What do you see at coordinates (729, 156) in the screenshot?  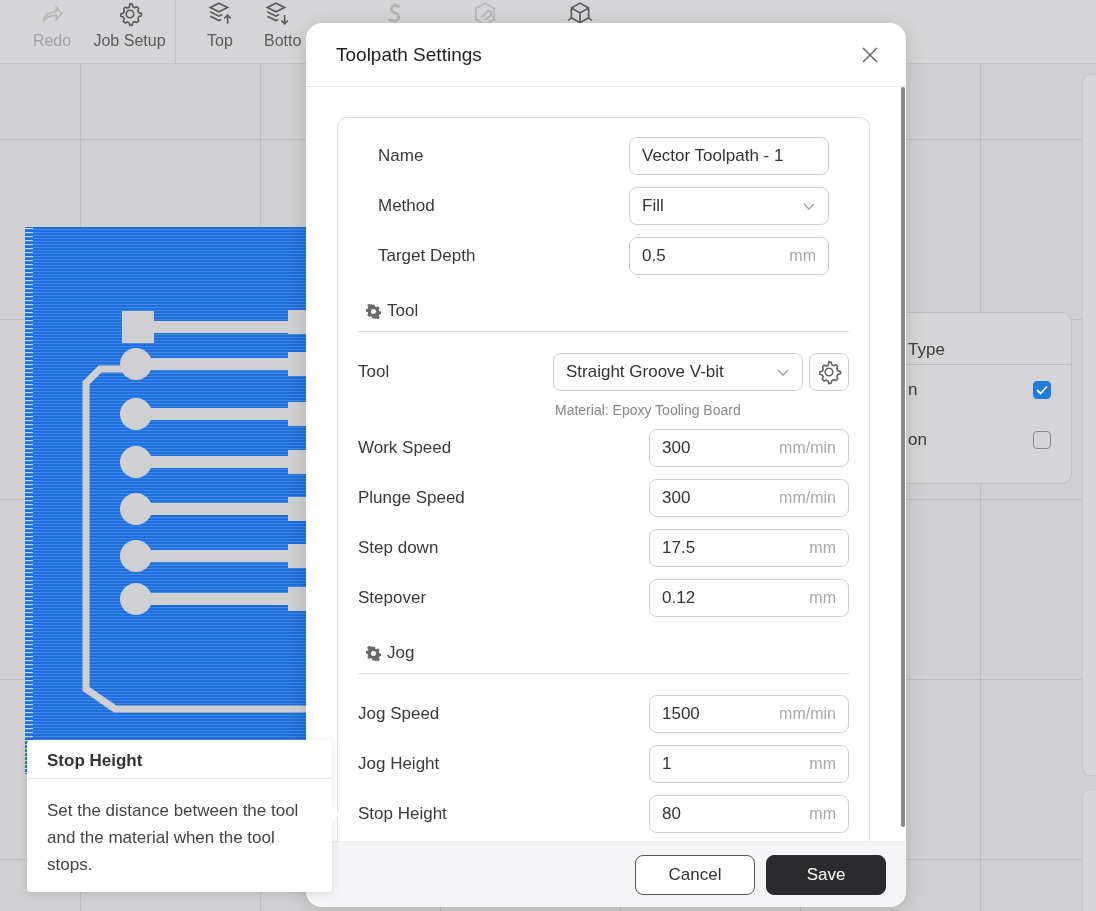 I see `input-field: Vector Toolpath - 1` at bounding box center [729, 156].